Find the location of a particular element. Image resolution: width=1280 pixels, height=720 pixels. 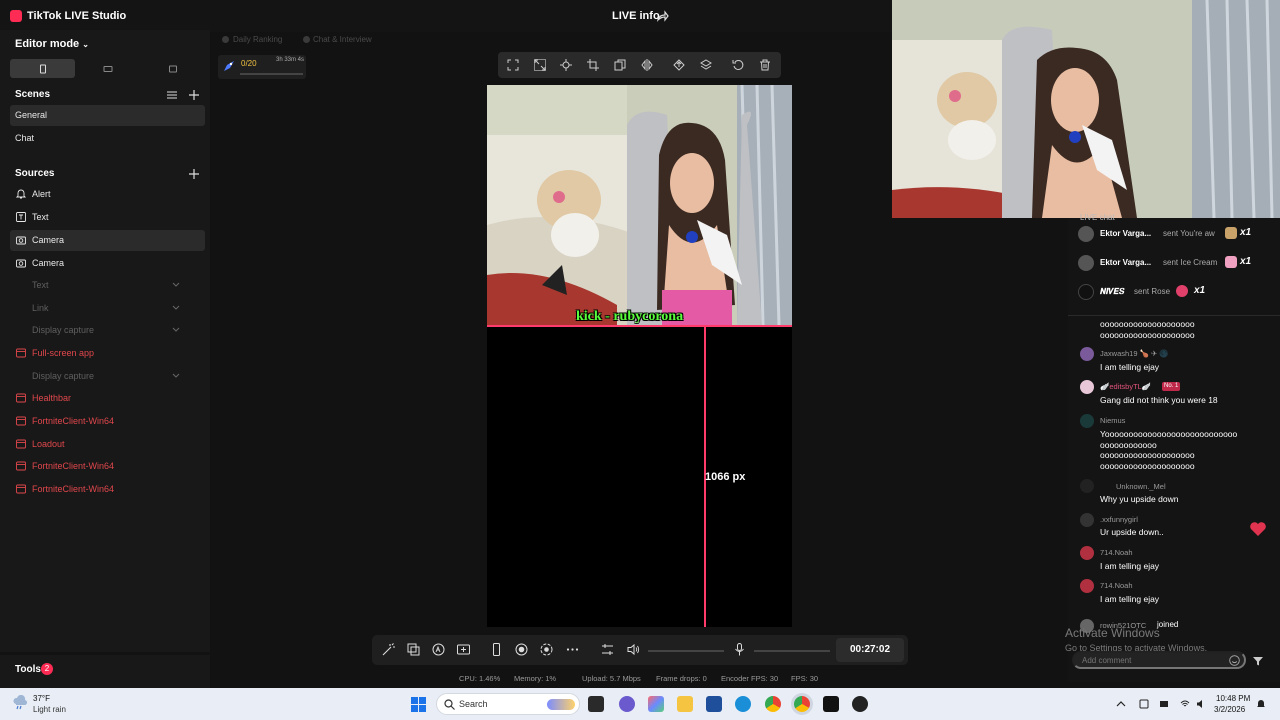

portrait-mode-icon is located at coordinates (496, 649).